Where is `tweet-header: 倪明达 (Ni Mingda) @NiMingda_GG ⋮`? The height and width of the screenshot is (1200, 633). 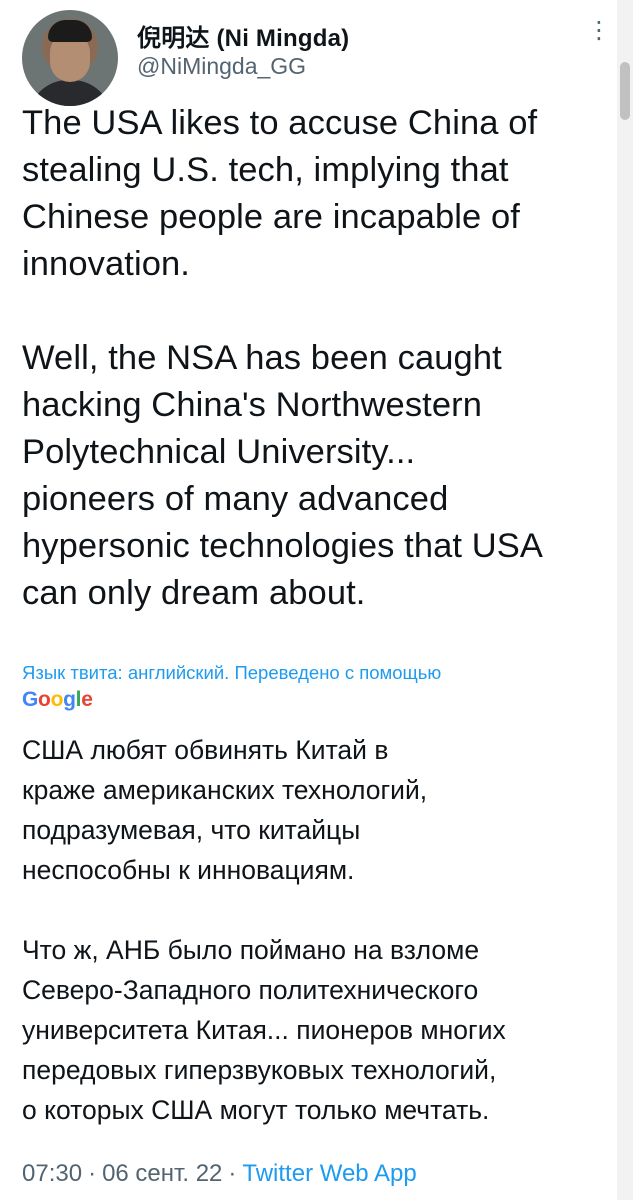 tweet-header: 倪明达 (Ni Mingda) @NiMingda_GG ⋮ is located at coordinates (308, 53).